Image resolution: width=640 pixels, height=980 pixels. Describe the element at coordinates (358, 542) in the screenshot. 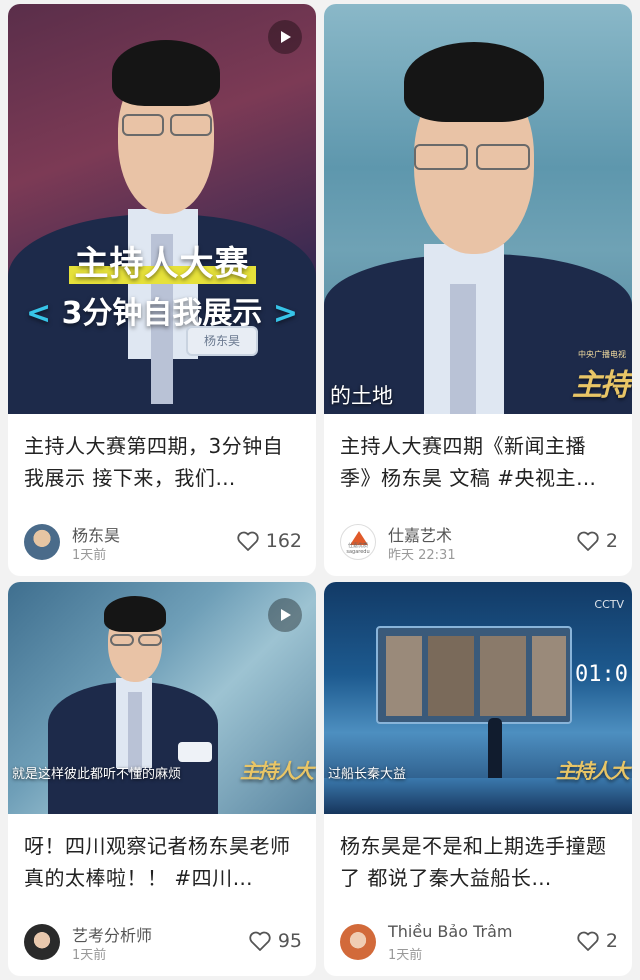

I see `avatar: 仕嘉优质 sagaredu` at that location.